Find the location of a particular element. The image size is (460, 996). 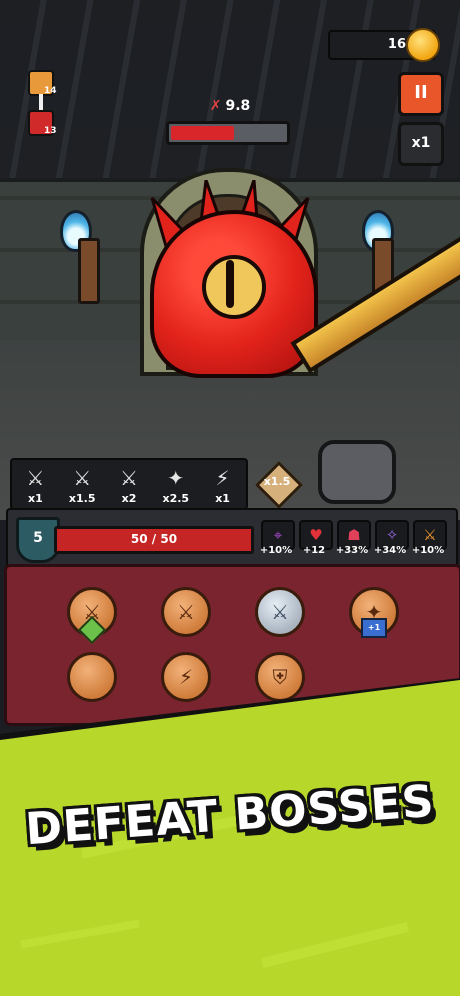

multiplier-slot: ⚡ x1 is located at coordinates (222, 484).